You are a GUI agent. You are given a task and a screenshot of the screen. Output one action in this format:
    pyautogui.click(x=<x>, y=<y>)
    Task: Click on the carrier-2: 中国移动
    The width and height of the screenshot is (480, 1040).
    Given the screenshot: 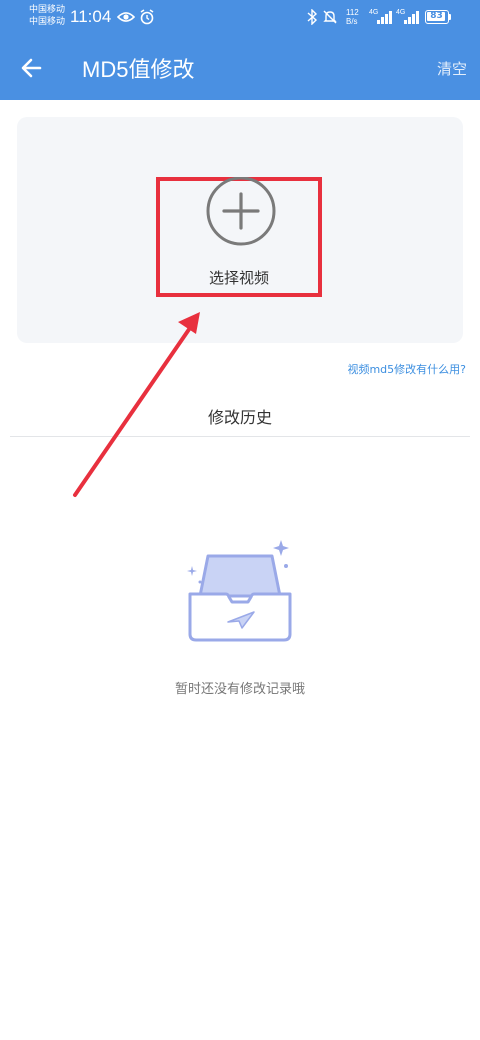 What is the action you would take?
    pyautogui.click(x=47, y=22)
    